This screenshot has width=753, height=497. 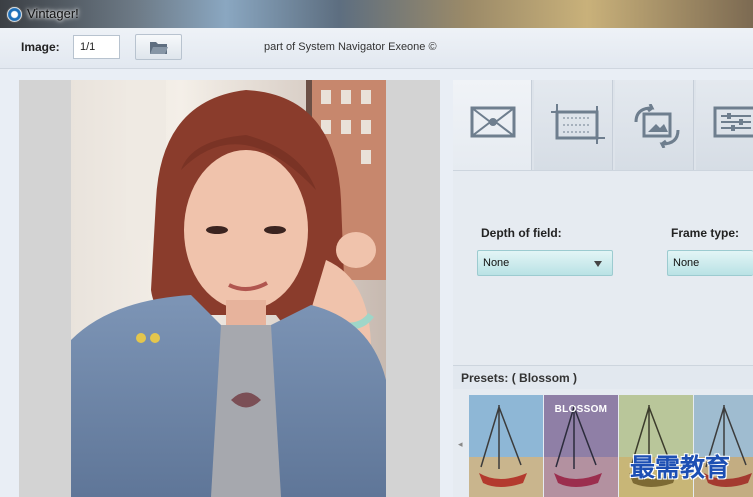 What do you see at coordinates (733, 122) in the screenshot?
I see `adjust-sliders-icon` at bounding box center [733, 122].